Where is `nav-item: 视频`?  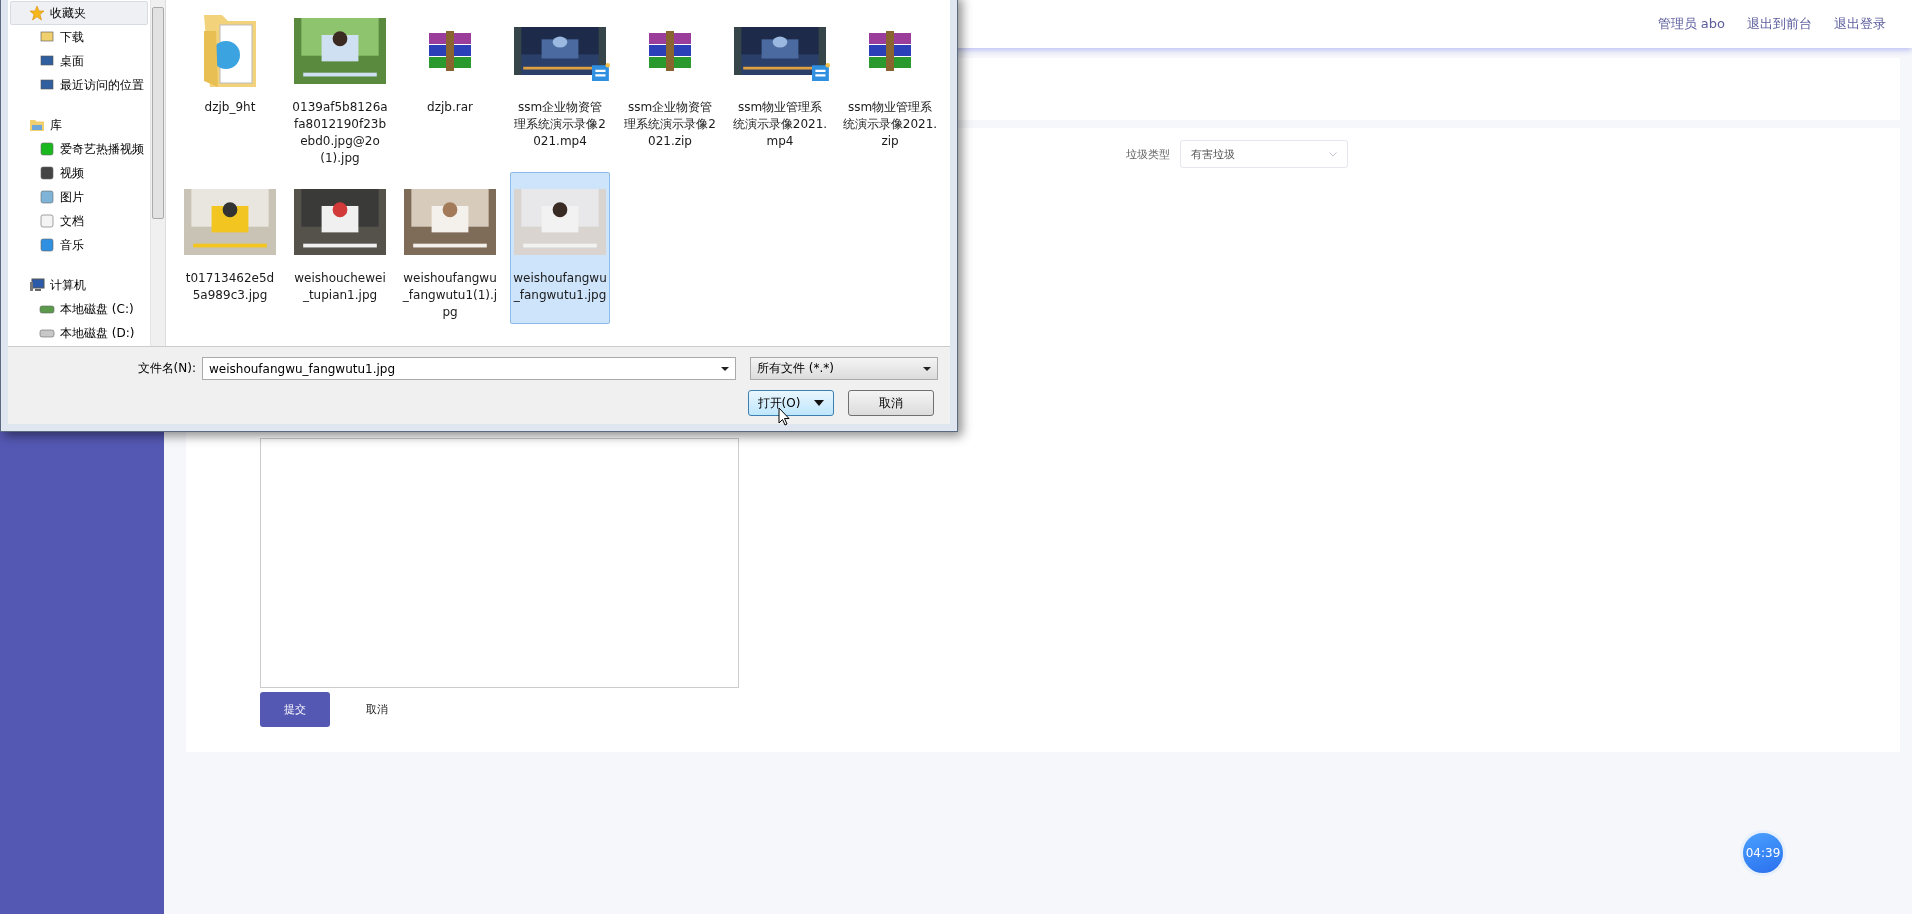
nav-item: 视频 is located at coordinates (79, 173).